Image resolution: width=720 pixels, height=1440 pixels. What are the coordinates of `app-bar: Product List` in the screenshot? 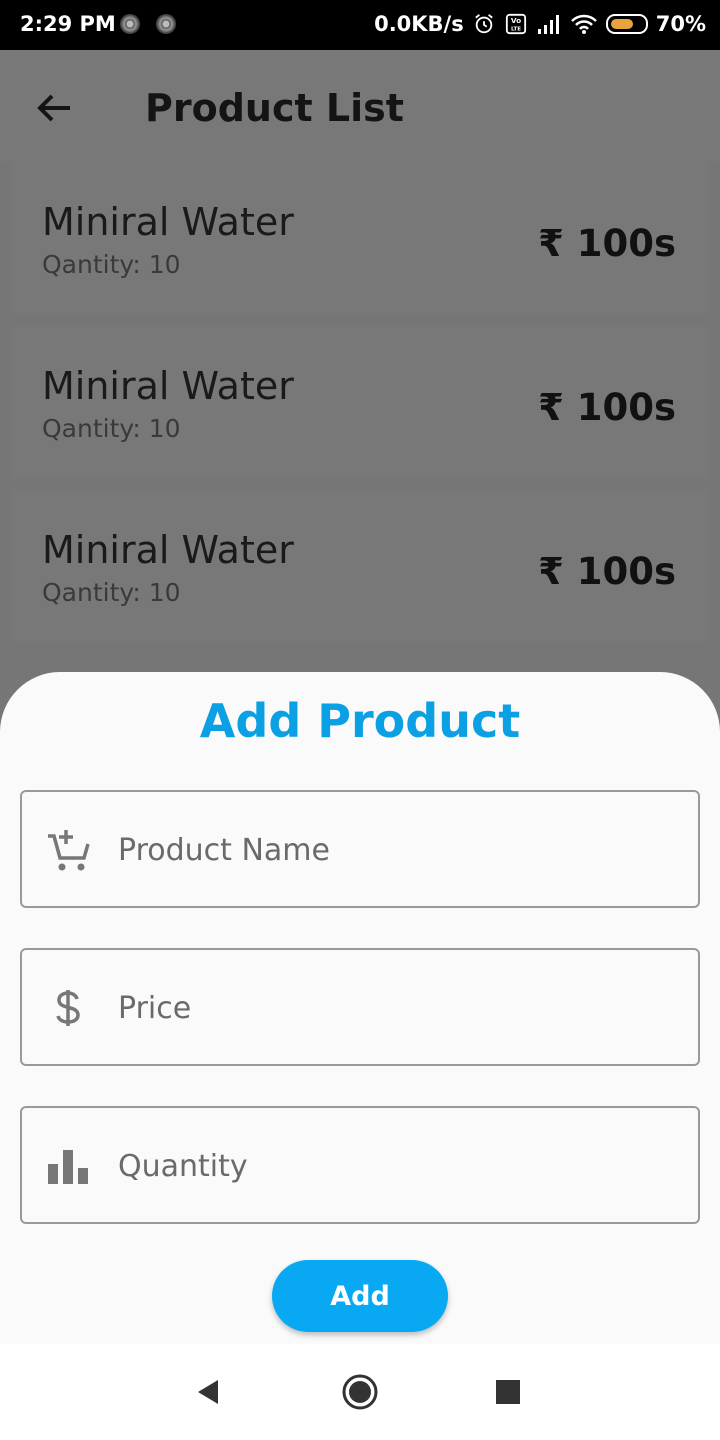 It's located at (360, 106).